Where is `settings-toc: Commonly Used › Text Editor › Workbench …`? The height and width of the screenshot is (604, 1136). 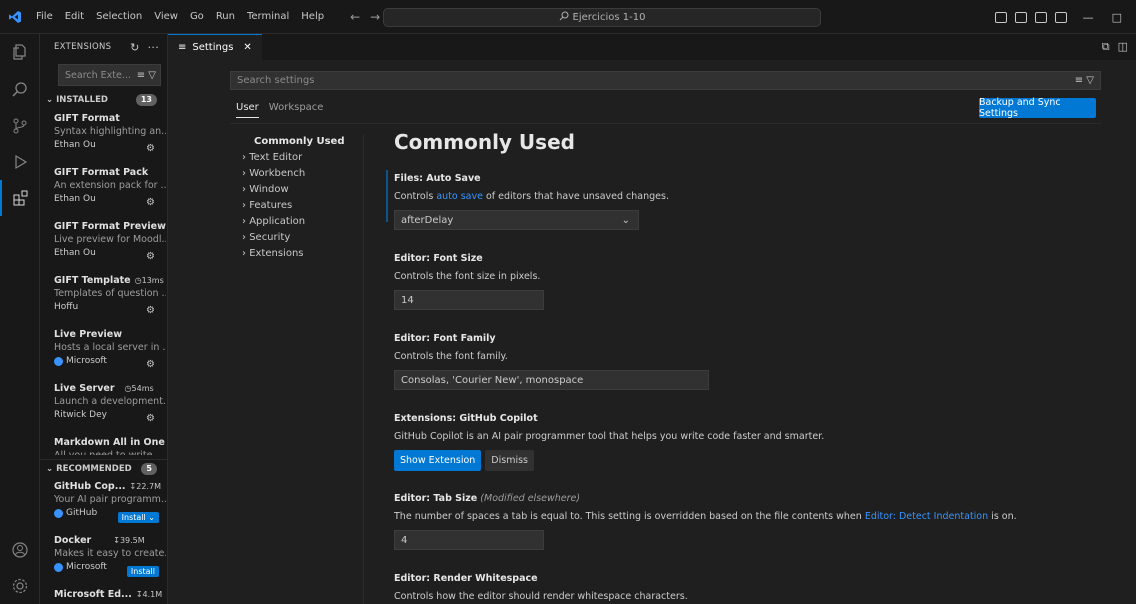 settings-toc: Commonly Used › Text Editor › Workbench … is located at coordinates (296, 198).